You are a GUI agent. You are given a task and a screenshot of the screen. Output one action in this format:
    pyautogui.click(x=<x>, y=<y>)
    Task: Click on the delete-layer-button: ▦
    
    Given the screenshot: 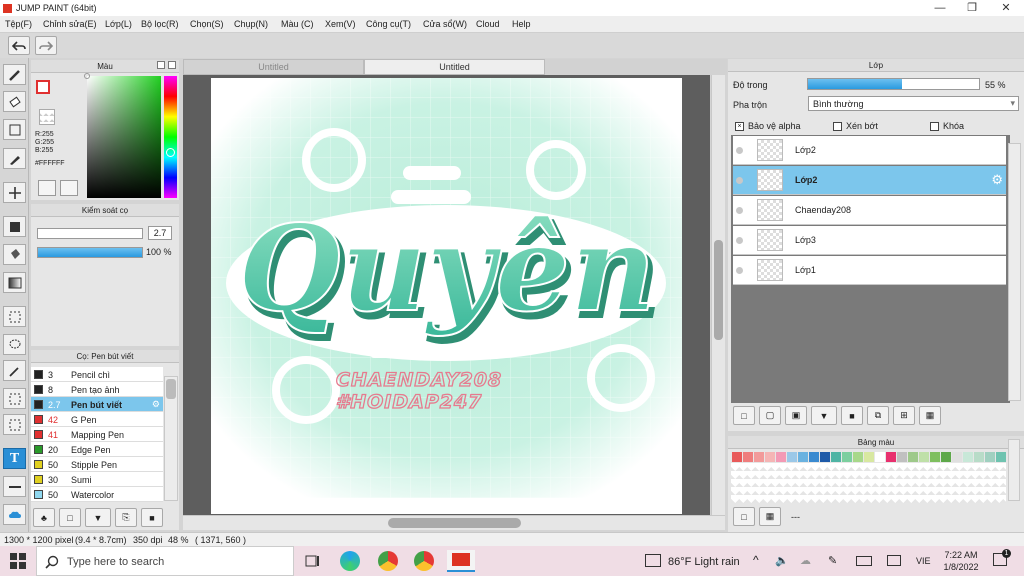 What is the action you would take?
    pyautogui.click(x=930, y=415)
    